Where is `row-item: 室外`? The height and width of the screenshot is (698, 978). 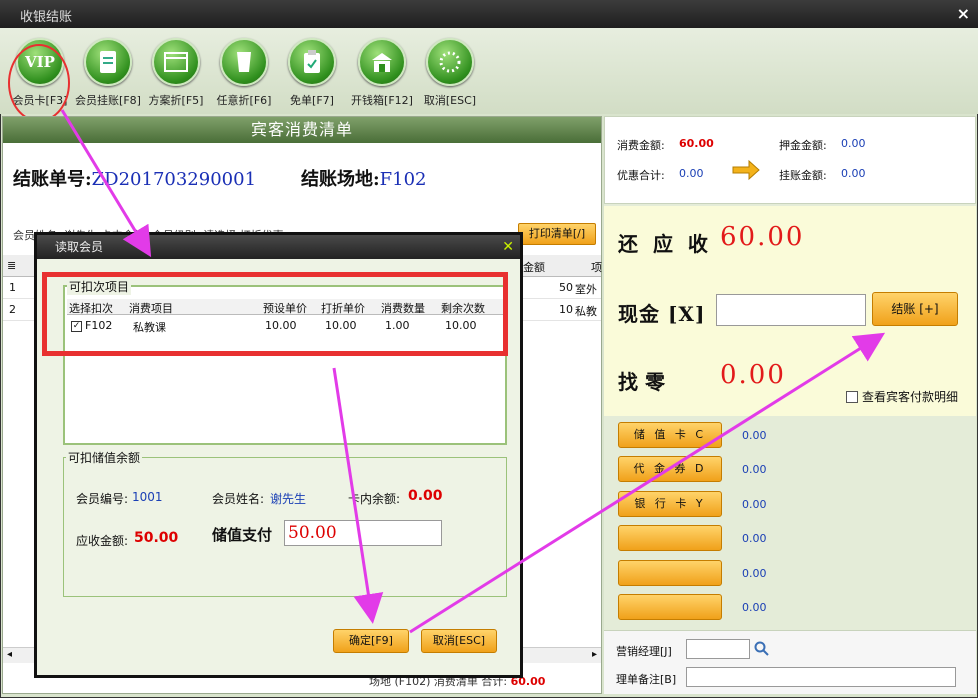 row-item: 室外 is located at coordinates (586, 289).